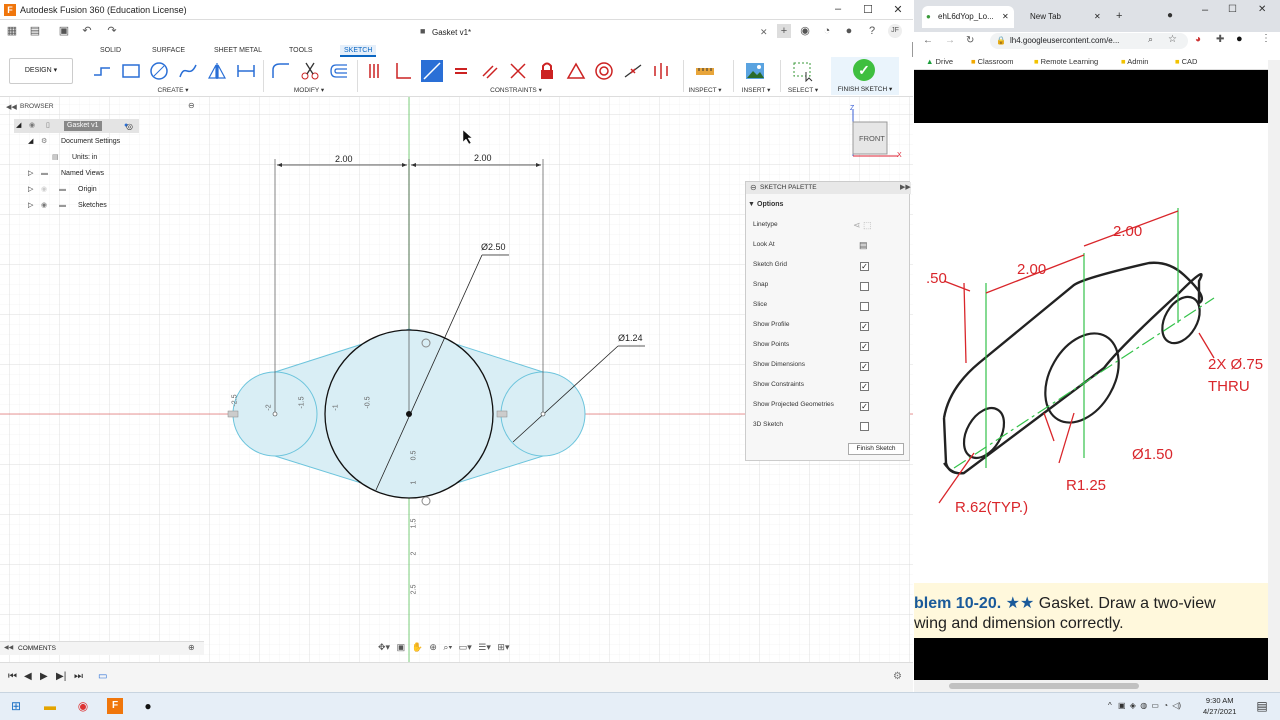 This screenshot has width=1280, height=720. I want to click on battery-icon: ▭, so click(1155, 705).